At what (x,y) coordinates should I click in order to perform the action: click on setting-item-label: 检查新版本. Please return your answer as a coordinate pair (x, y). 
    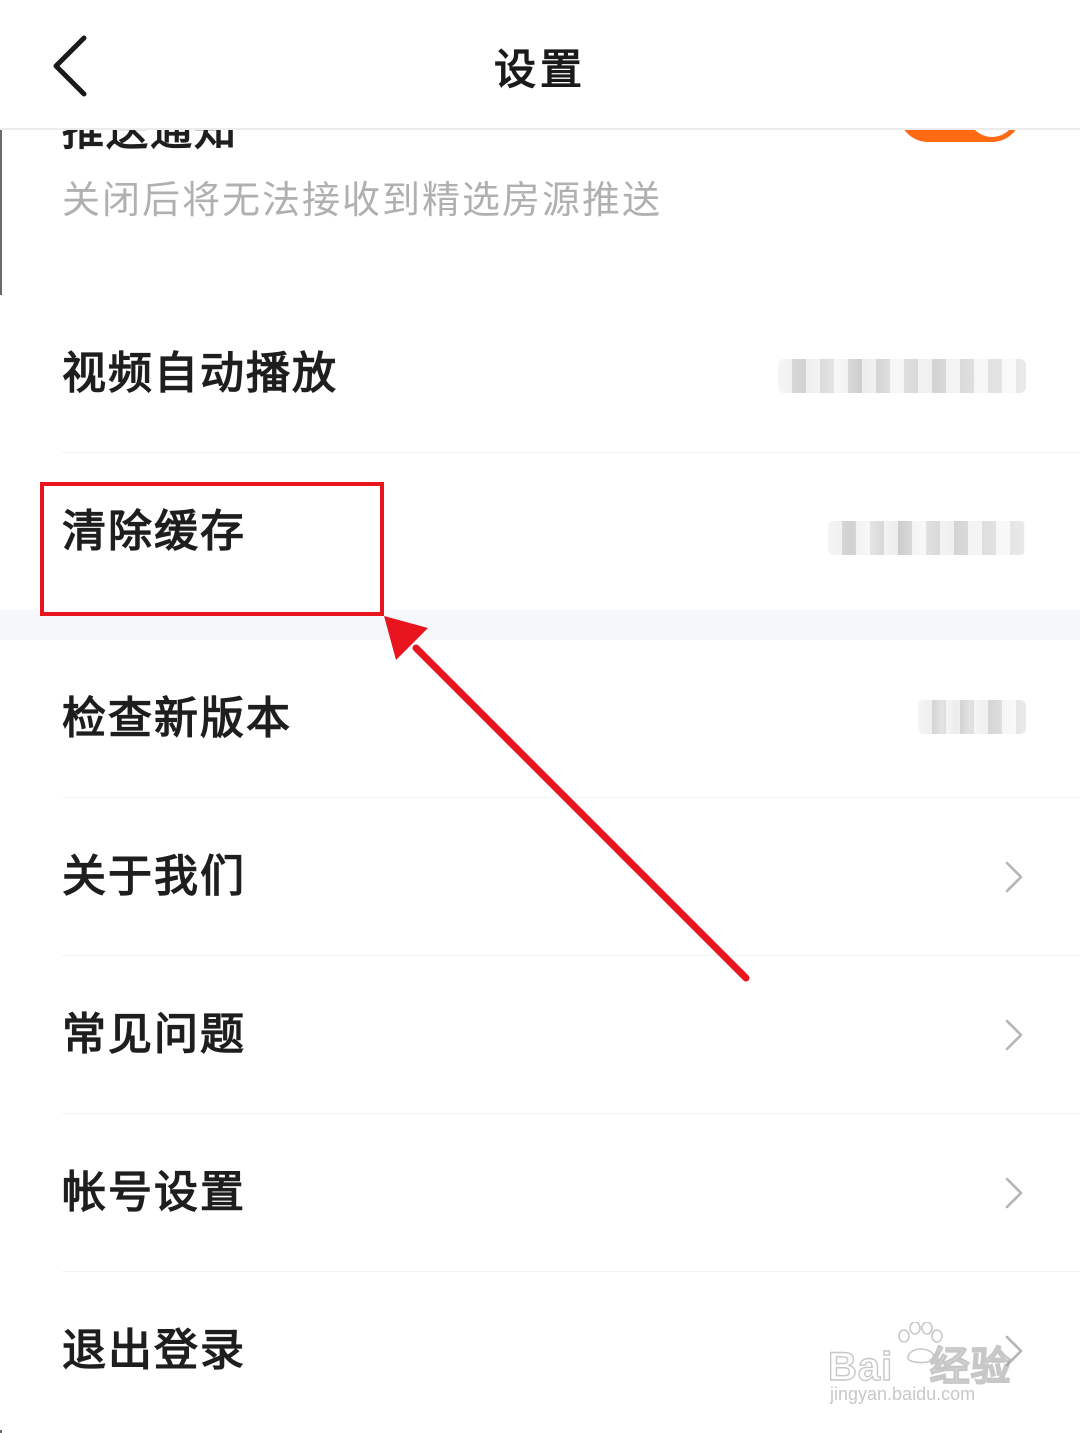
    Looking at the image, I should click on (177, 718).